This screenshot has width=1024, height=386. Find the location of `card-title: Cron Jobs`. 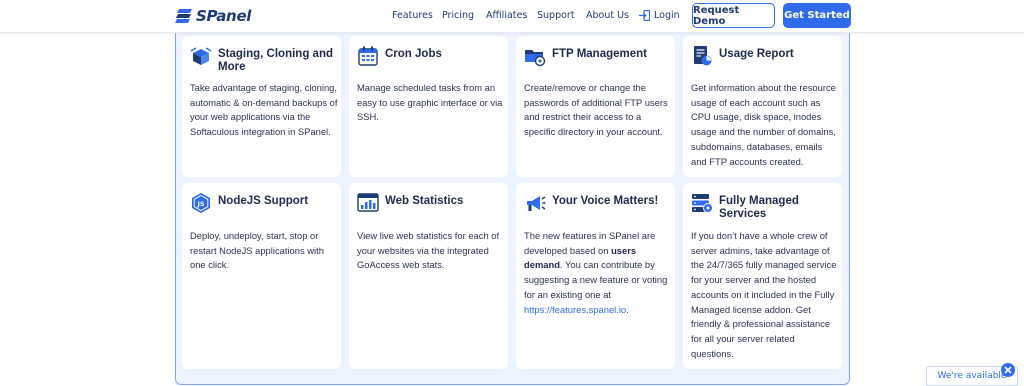

card-title: Cron Jobs is located at coordinates (413, 54).